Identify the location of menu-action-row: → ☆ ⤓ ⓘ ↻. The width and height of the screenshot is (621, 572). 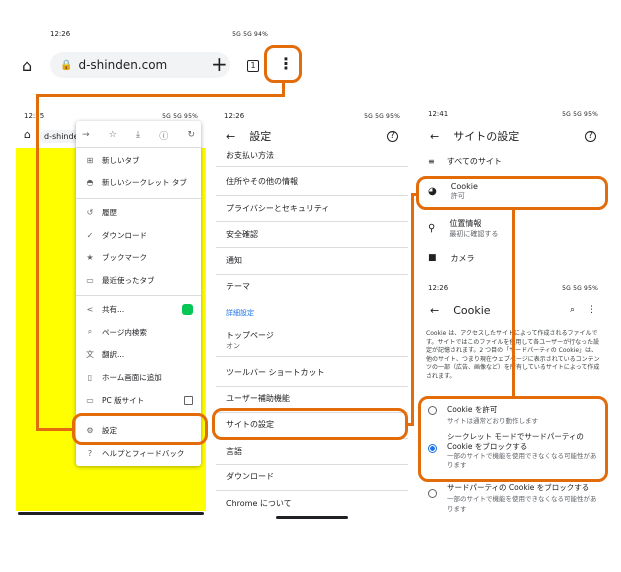
(138, 135).